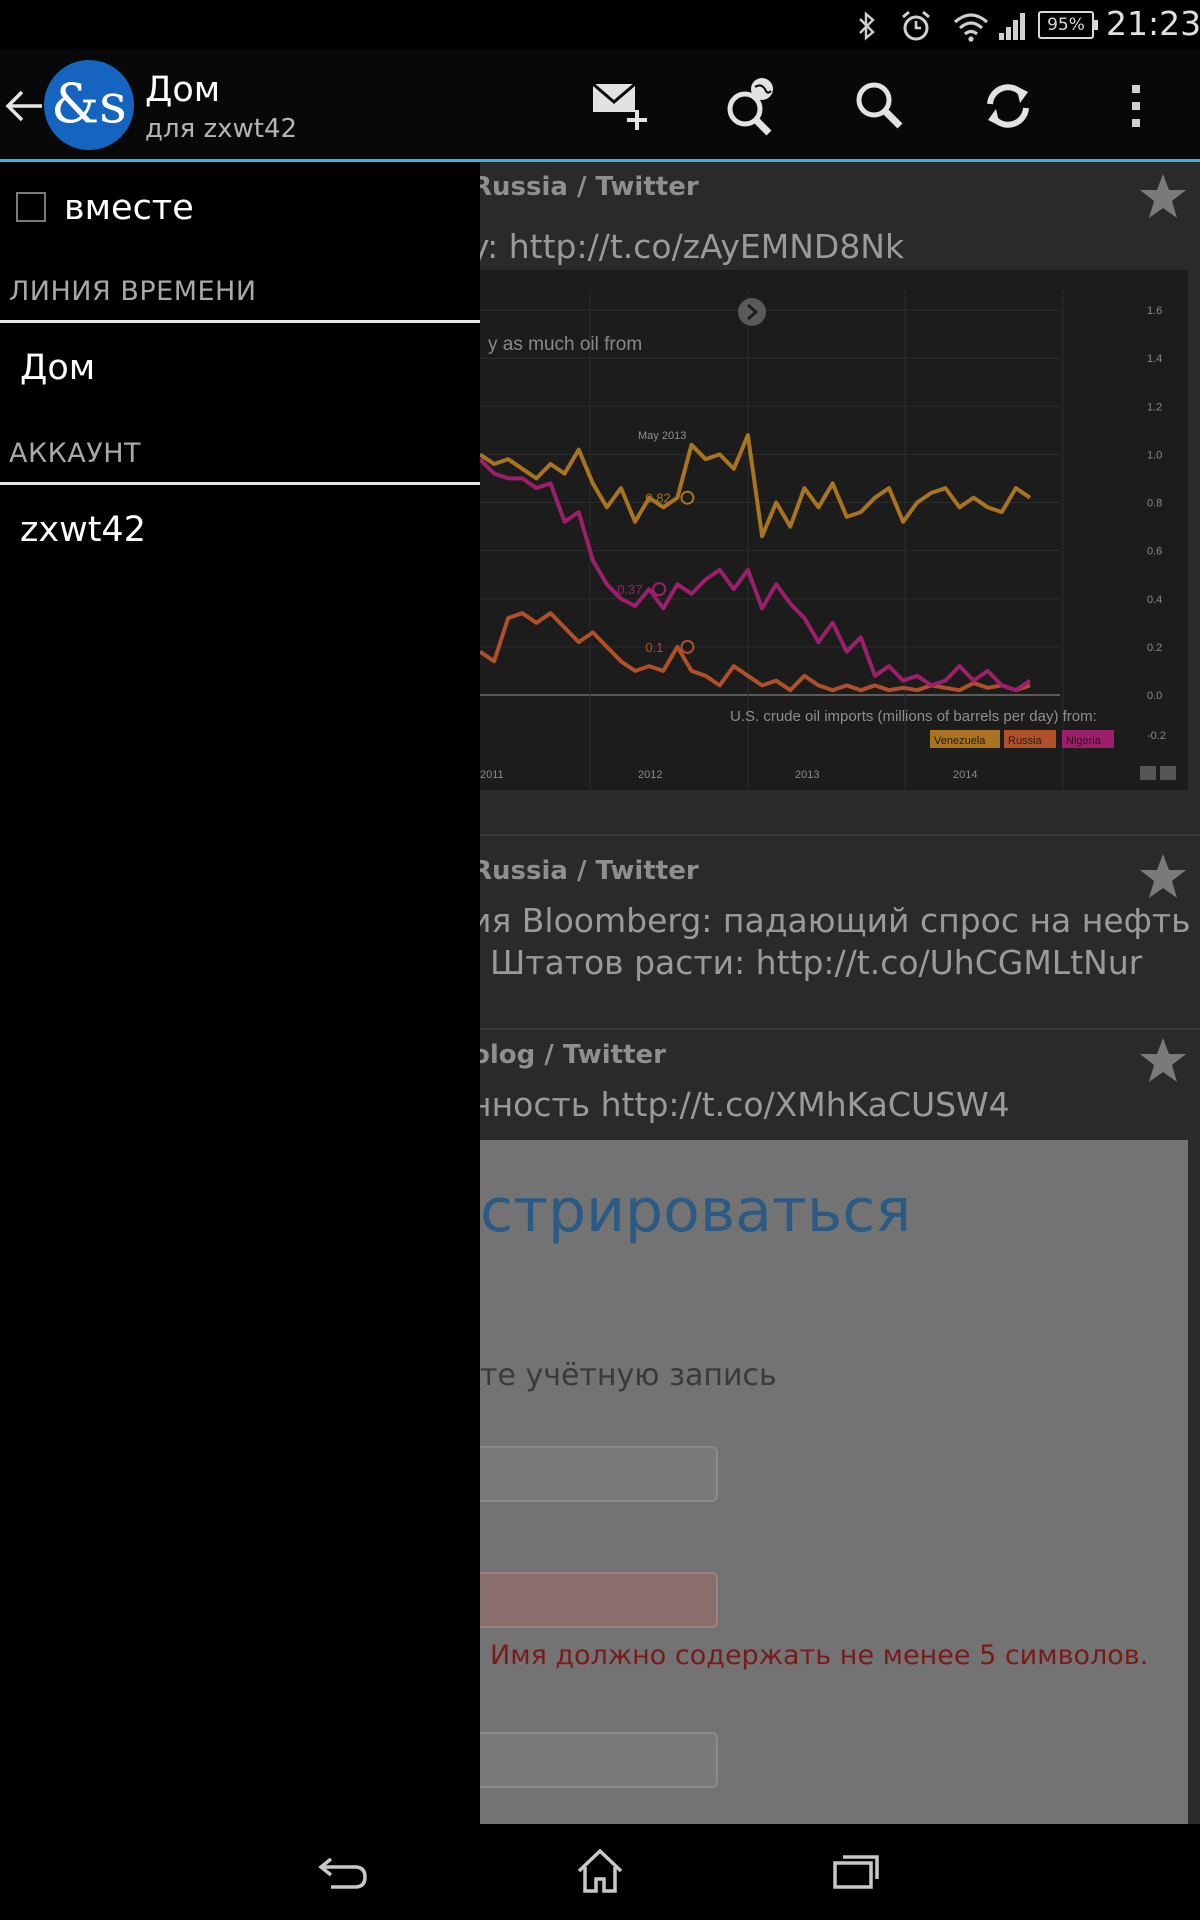 Image resolution: width=1200 pixels, height=1920 pixels. I want to click on together-label: вместе, so click(129, 208).